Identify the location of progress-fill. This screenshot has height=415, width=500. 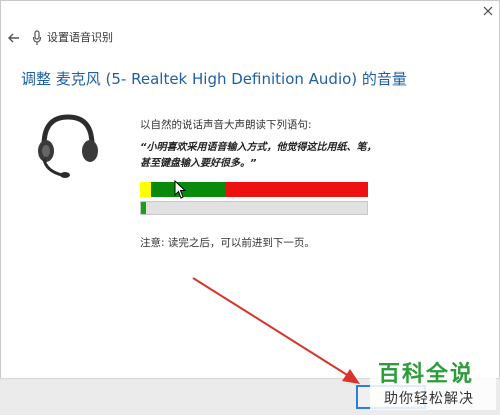
(143, 208).